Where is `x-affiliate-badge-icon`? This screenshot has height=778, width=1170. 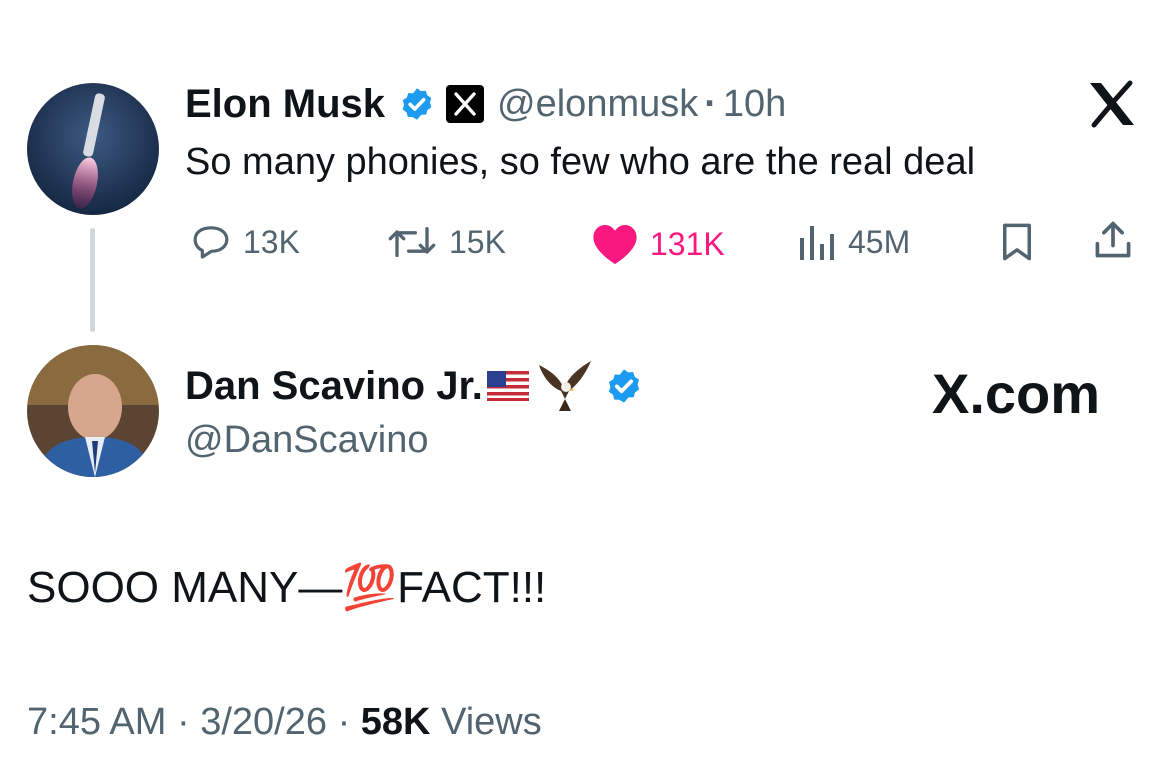
x-affiliate-badge-icon is located at coordinates (465, 104).